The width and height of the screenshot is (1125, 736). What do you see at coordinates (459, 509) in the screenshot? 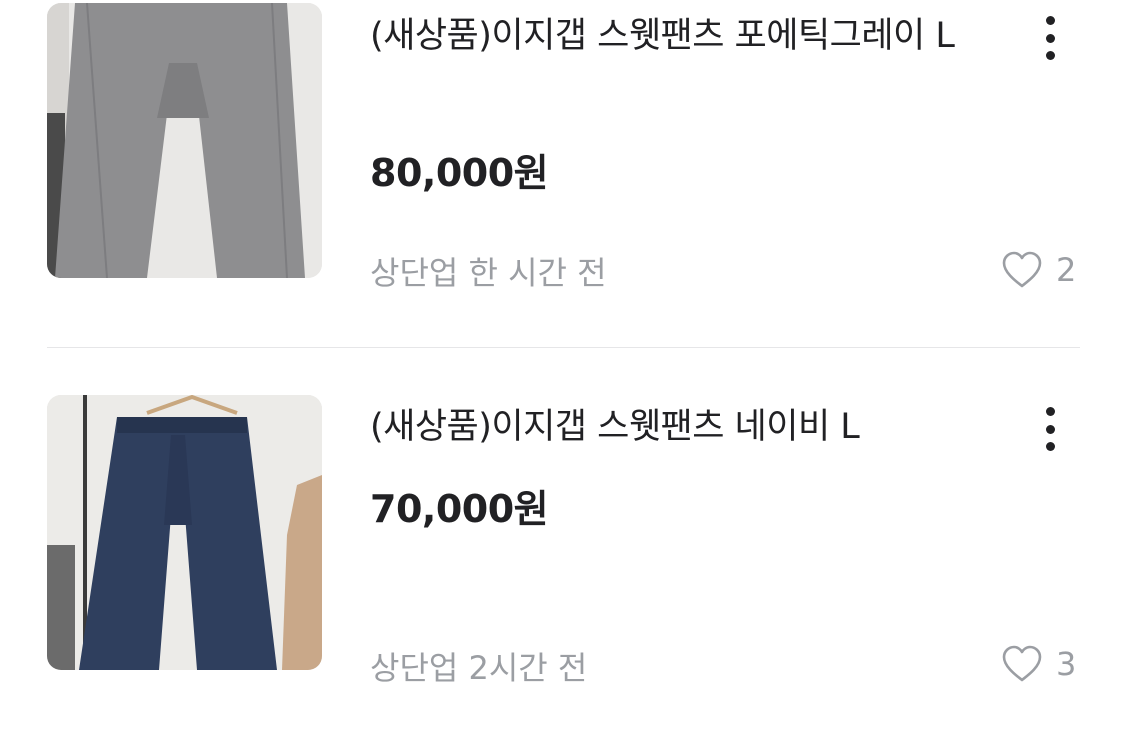
I see `listing-price: 70,000원` at bounding box center [459, 509].